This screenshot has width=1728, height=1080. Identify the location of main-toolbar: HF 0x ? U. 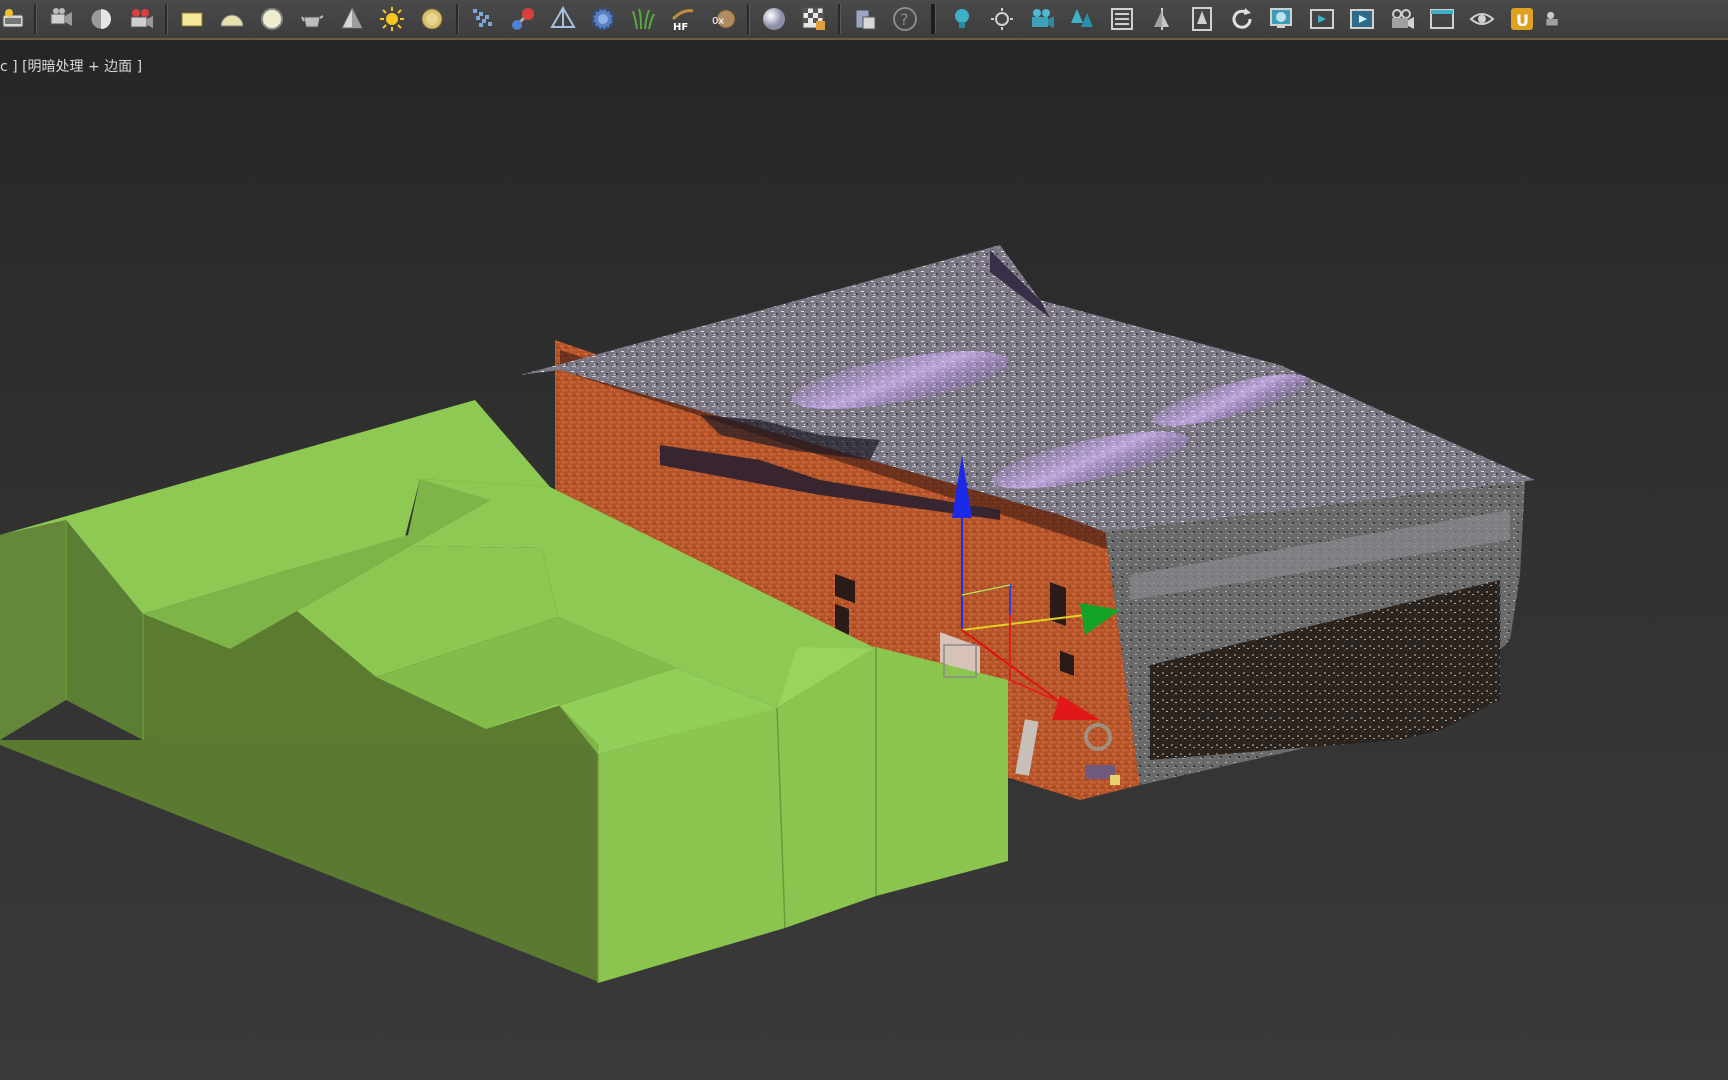
(864, 20).